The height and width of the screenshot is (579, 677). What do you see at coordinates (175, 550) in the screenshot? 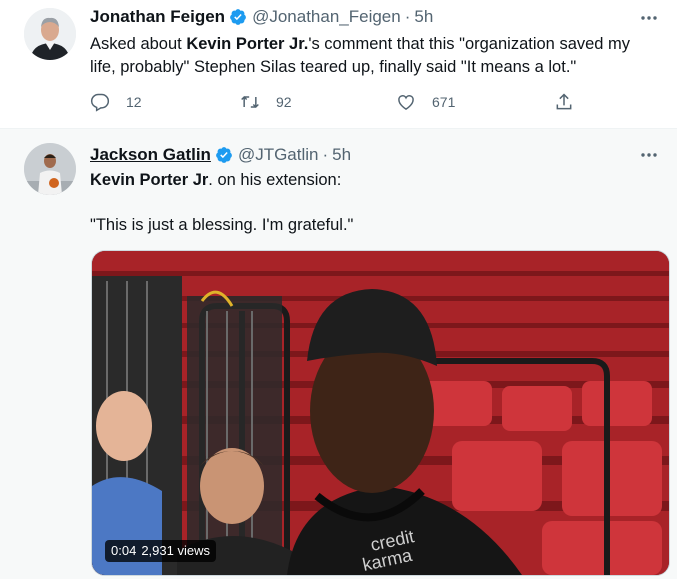
I see `video-view-count: 2,931 views` at bounding box center [175, 550].